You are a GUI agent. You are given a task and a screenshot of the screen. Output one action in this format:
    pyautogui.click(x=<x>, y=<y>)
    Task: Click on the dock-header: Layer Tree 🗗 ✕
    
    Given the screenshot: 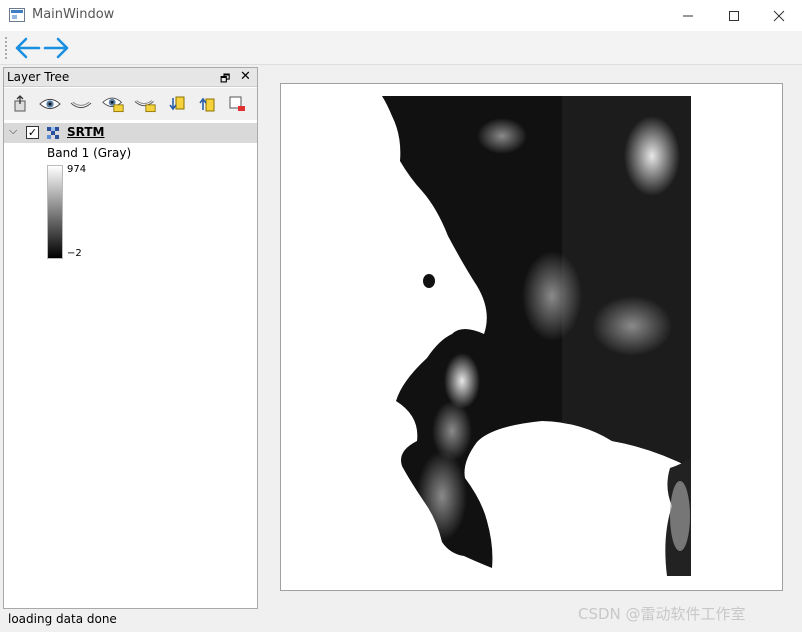 What is the action you would take?
    pyautogui.click(x=130, y=77)
    